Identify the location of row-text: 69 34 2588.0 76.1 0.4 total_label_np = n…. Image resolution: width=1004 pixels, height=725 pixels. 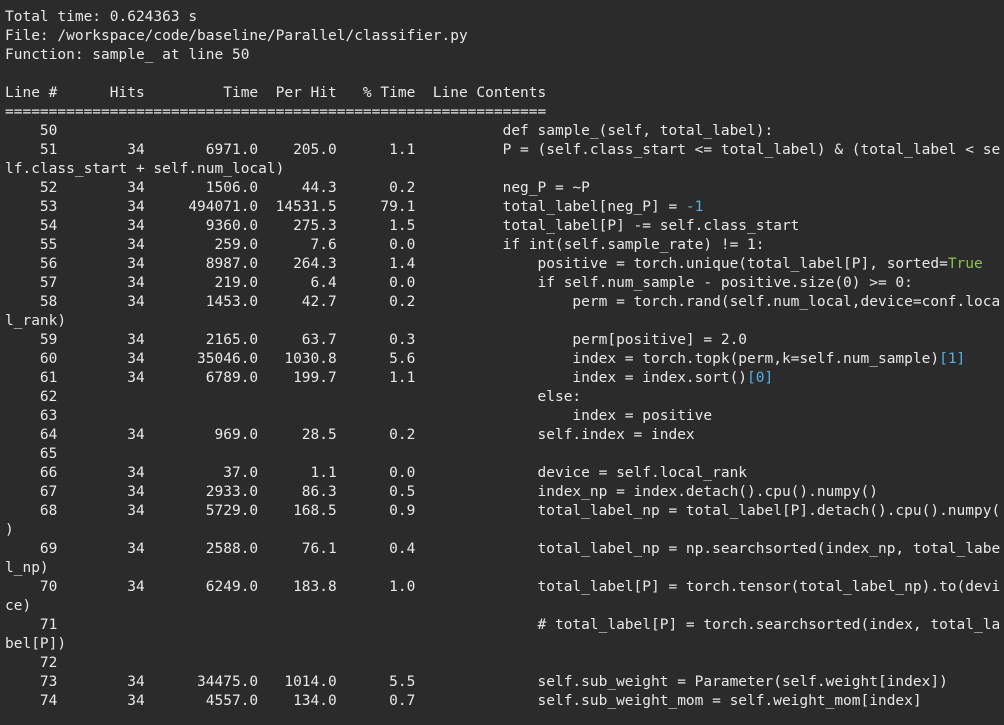
(503, 549).